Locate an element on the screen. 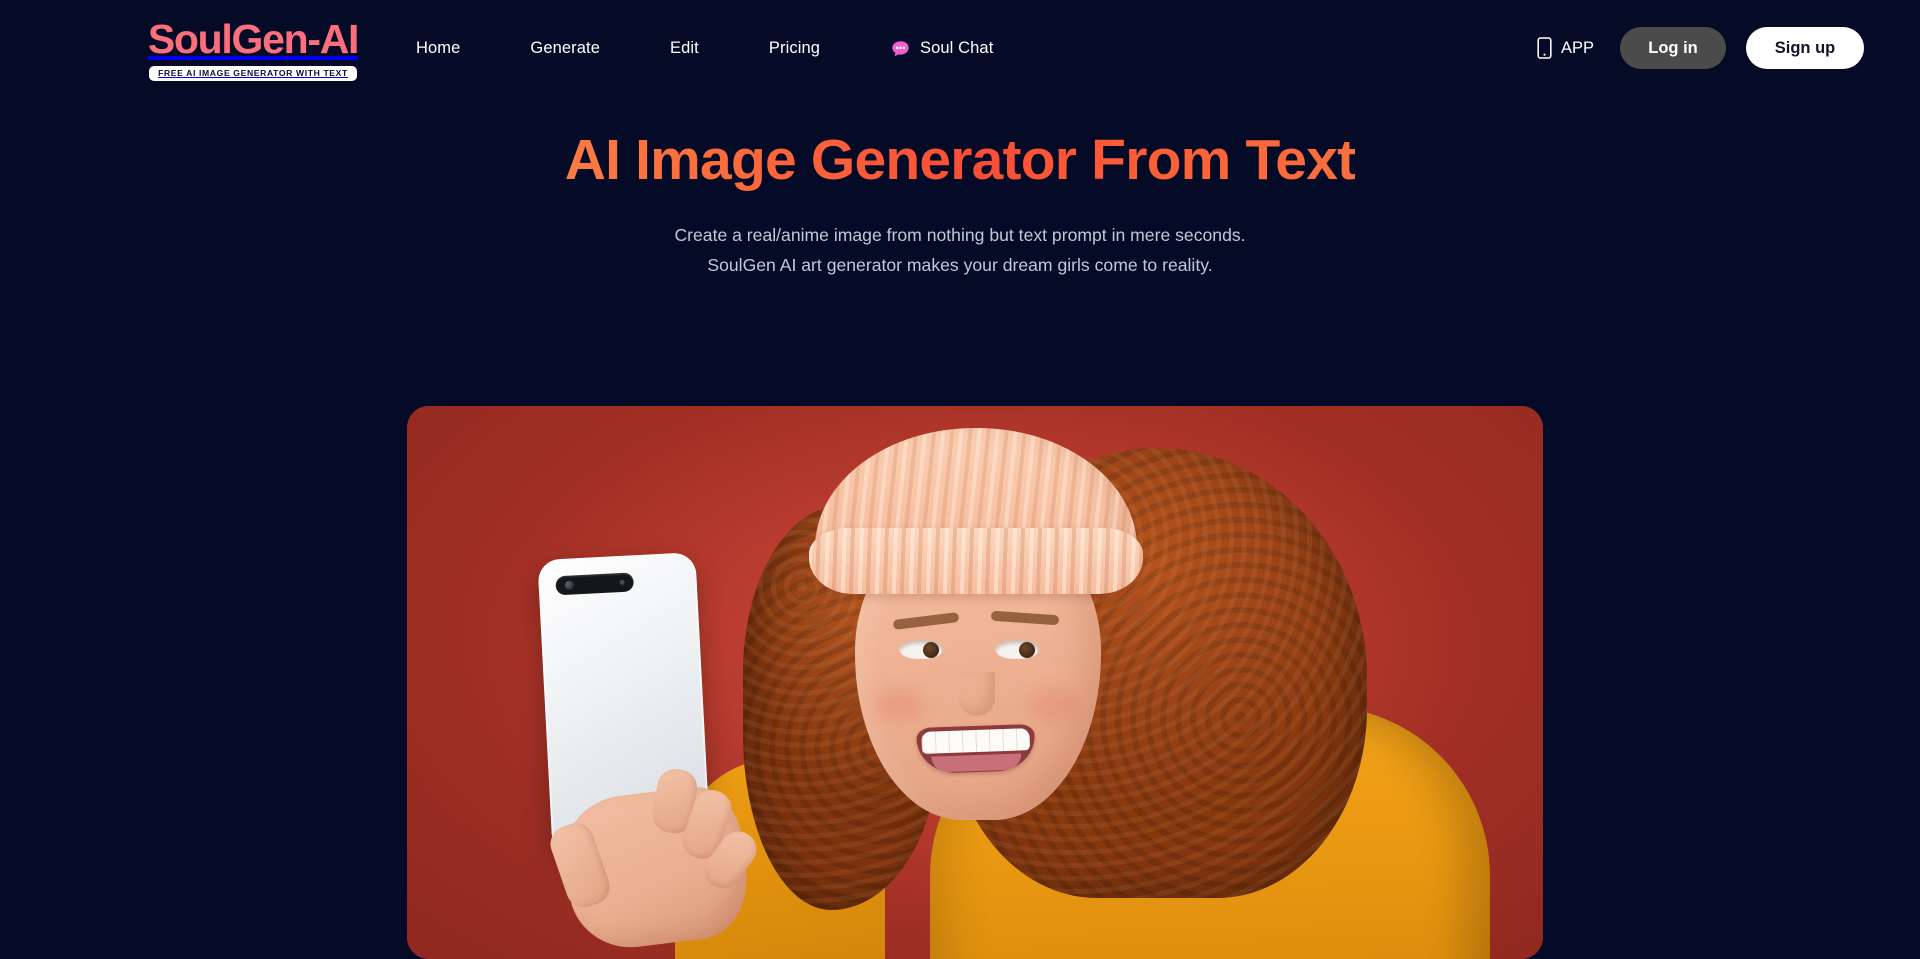  sign-up-button: Sign up is located at coordinates (1805, 48).